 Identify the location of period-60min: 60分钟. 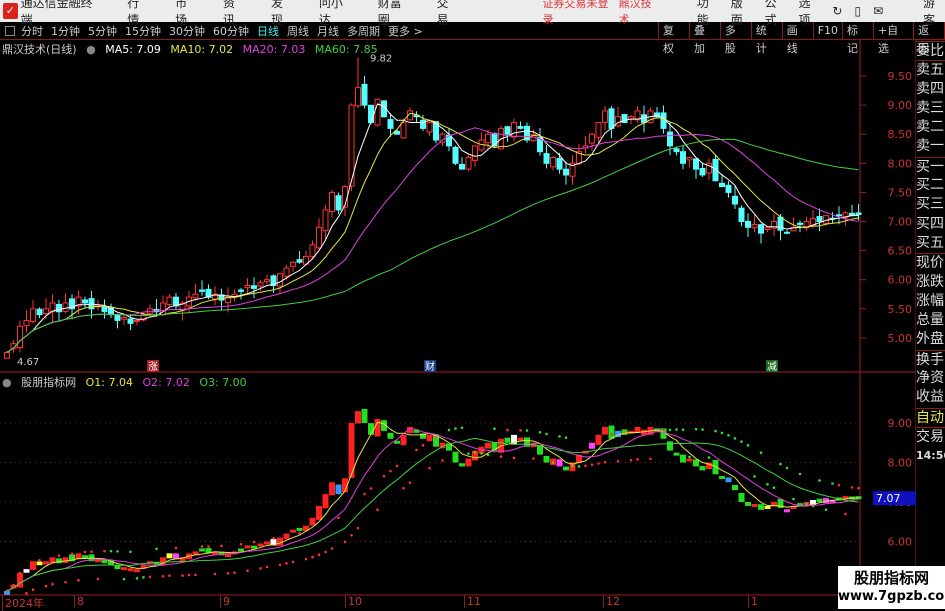
(231, 31).